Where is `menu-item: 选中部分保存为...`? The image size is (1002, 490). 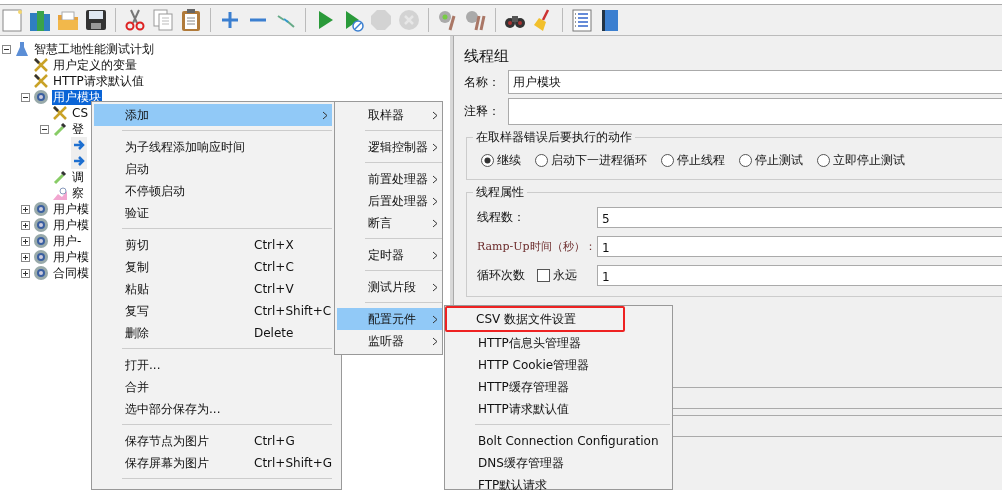
menu-item: 选中部分保存为... is located at coordinates (213, 409).